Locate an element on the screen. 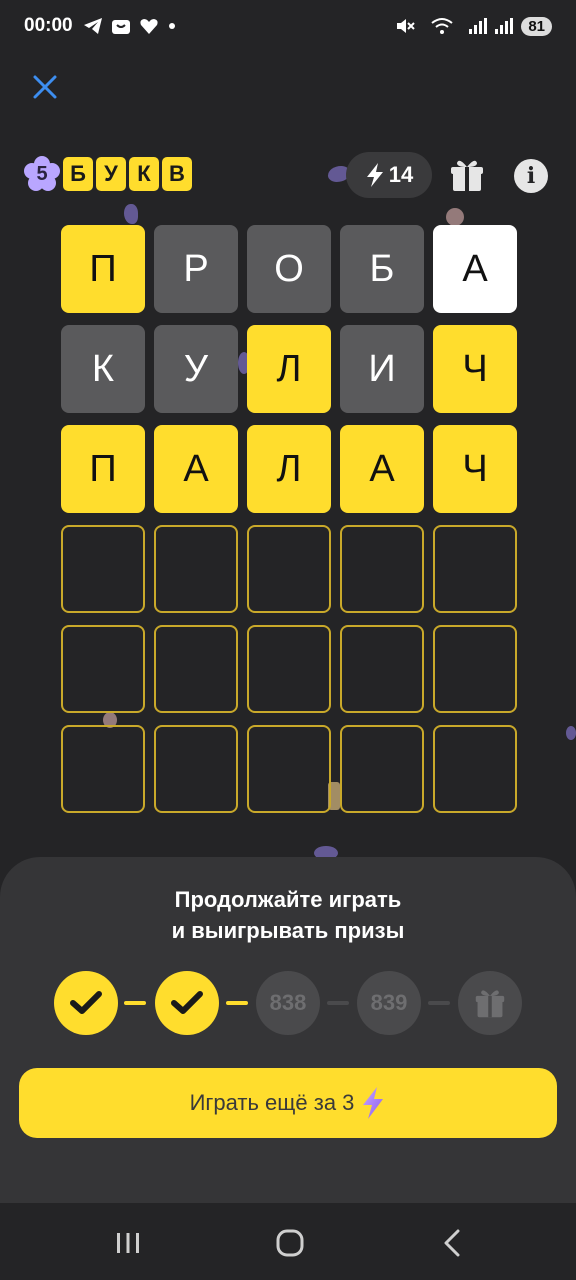 Image resolution: width=576 pixels, height=1280 pixels. shopping-bag-icon is located at coordinates (121, 26).